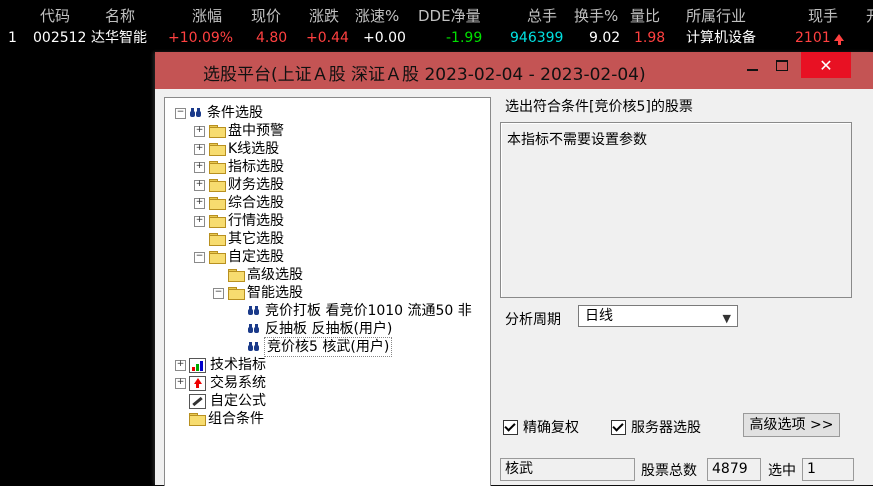 The image size is (873, 486). Describe the element at coordinates (752, 65) in the screenshot. I see `minimize-button` at that location.